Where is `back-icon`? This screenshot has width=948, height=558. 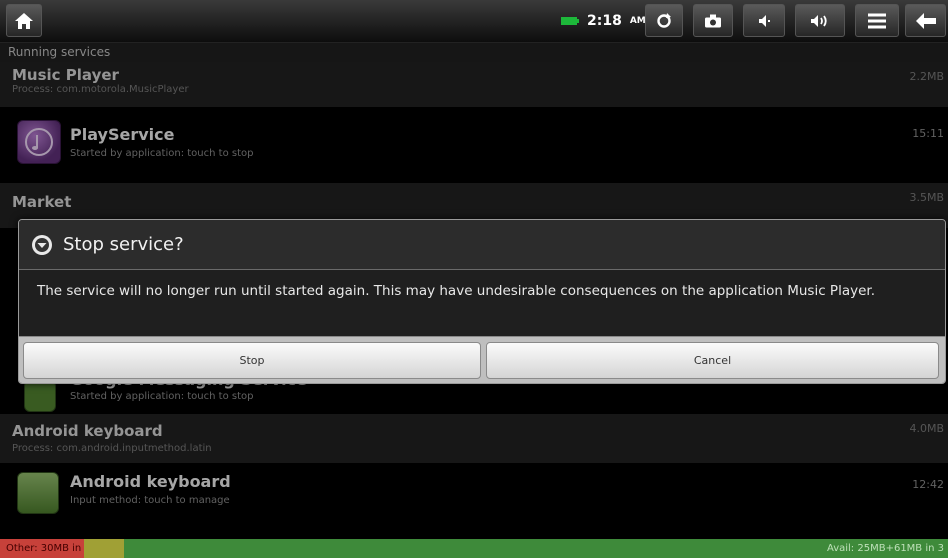 back-icon is located at coordinates (925, 20).